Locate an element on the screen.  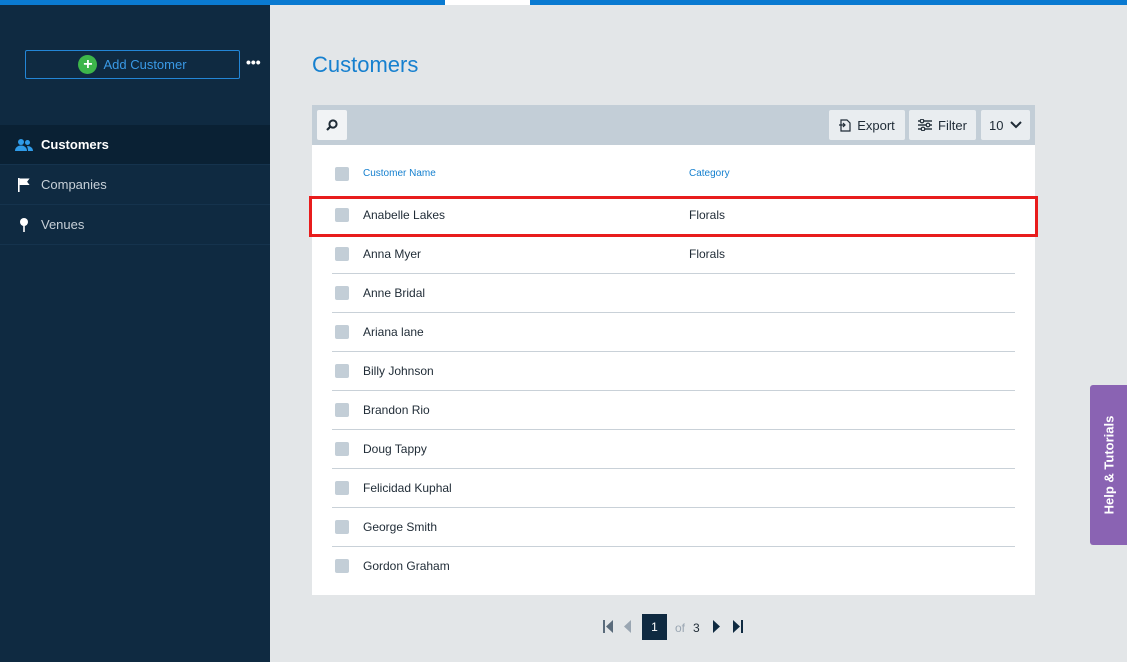
filter-label: Filter is located at coordinates (952, 125).